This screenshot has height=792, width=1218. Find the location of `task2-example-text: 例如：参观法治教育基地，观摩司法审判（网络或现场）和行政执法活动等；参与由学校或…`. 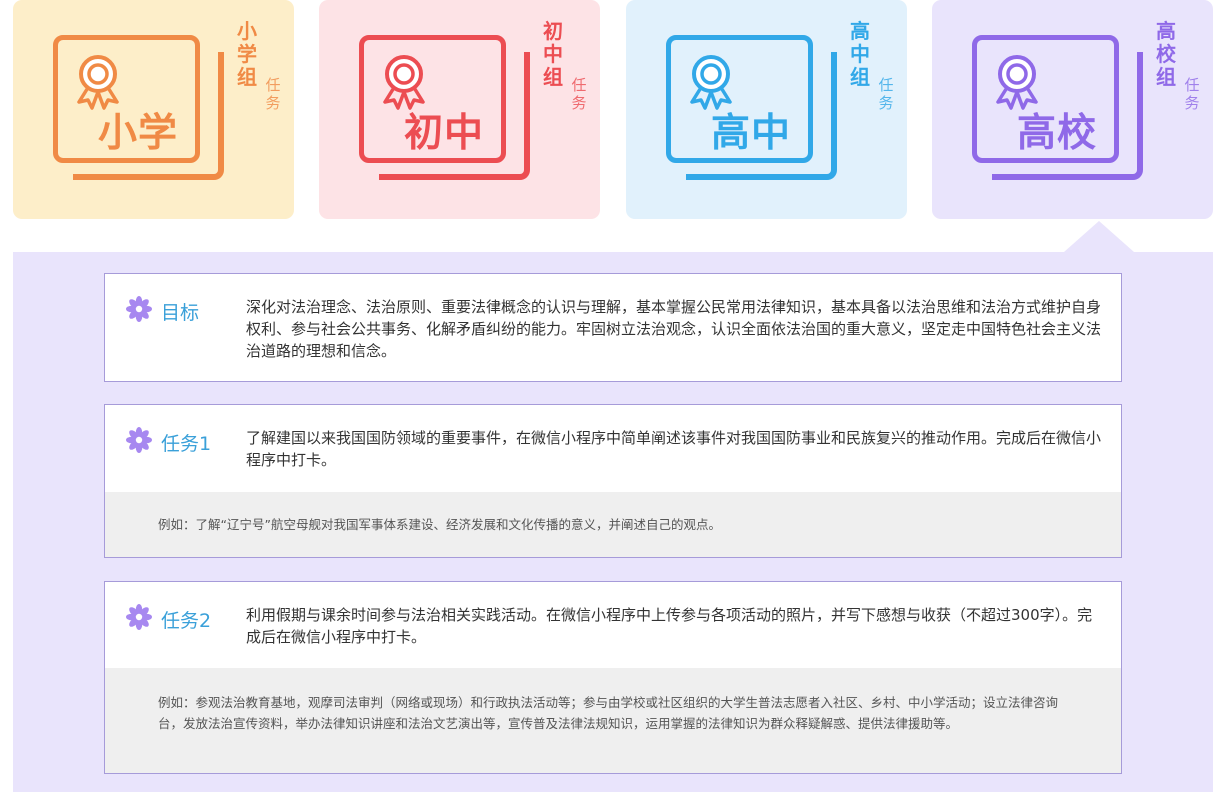

task2-example-text: 例如：参观法治教育基地，观摩司法审判（网络或现场）和行政执法活动等；参与由学校或… is located at coordinates (608, 713).